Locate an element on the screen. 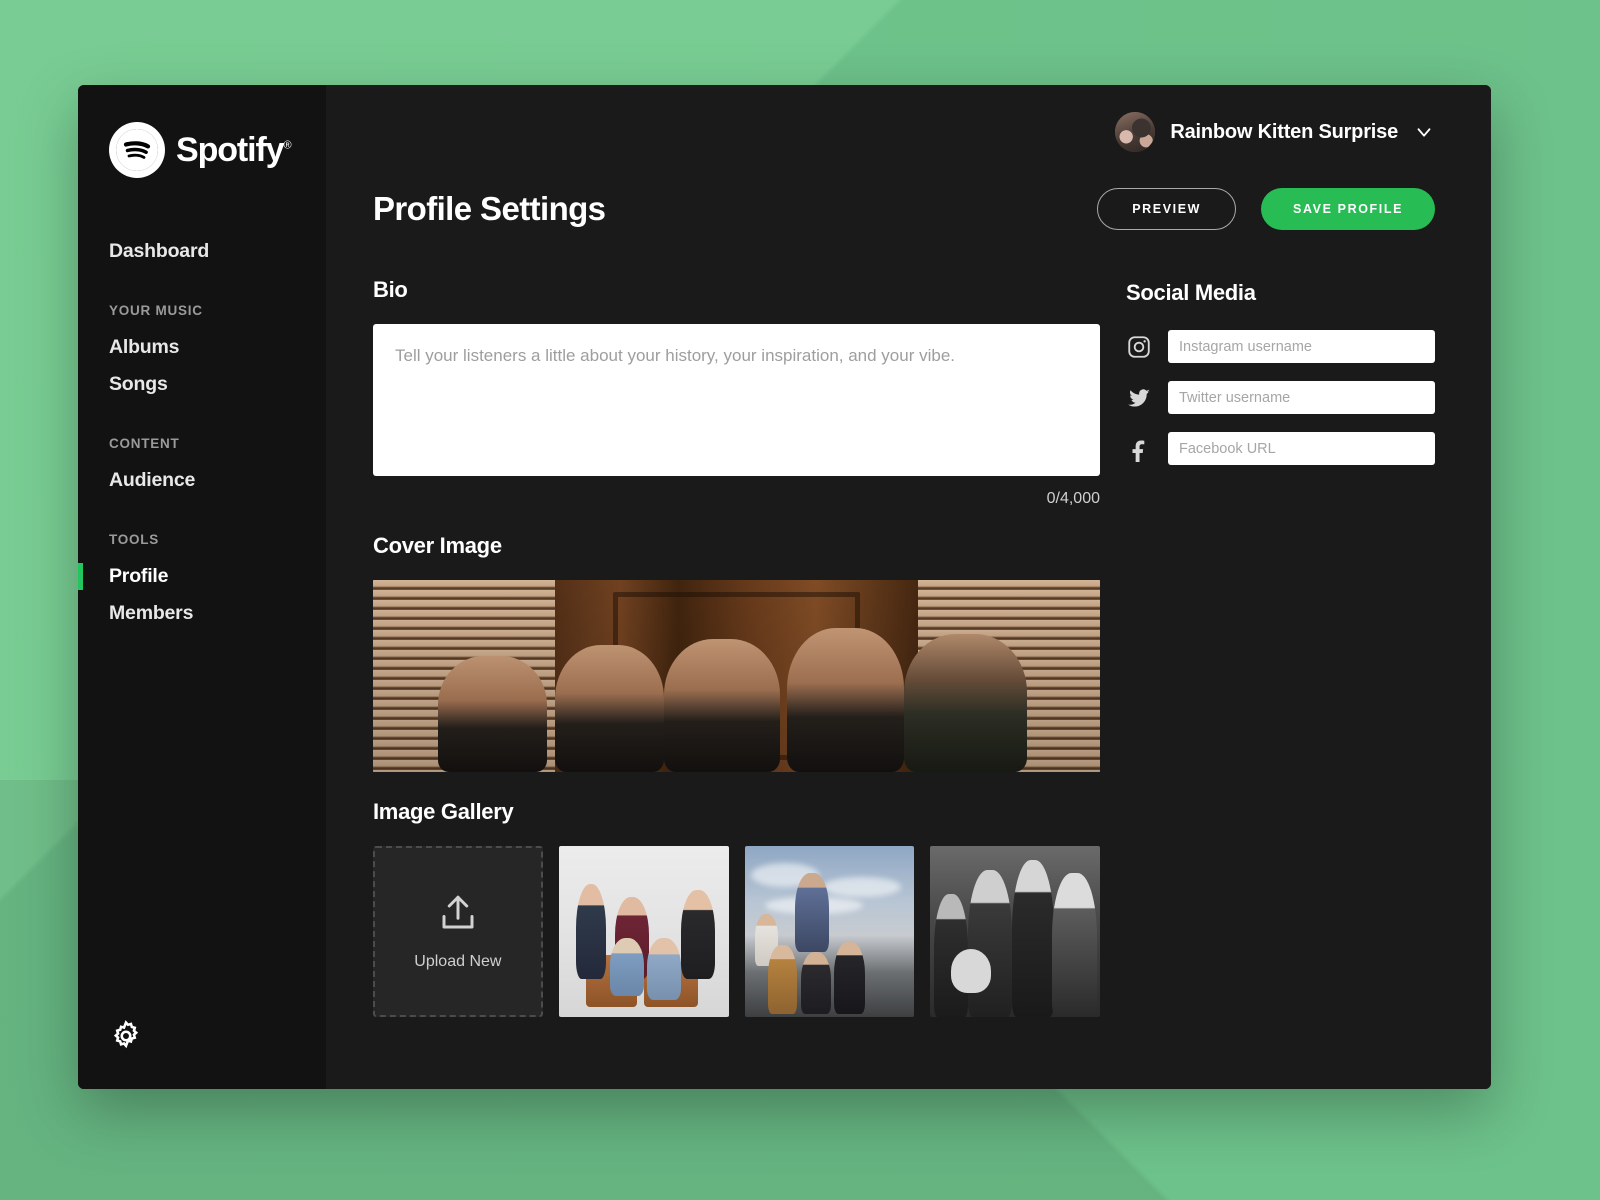 Image resolution: width=1600 pixels, height=1200 pixels. cover-image-section-title: Cover Image is located at coordinates (437, 545).